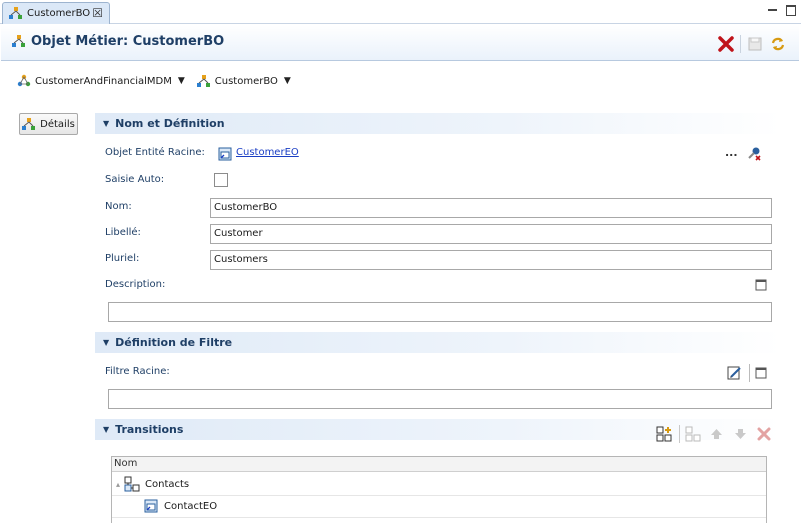 The width and height of the screenshot is (801, 523). I want to click on description-label: Description:, so click(135, 284).